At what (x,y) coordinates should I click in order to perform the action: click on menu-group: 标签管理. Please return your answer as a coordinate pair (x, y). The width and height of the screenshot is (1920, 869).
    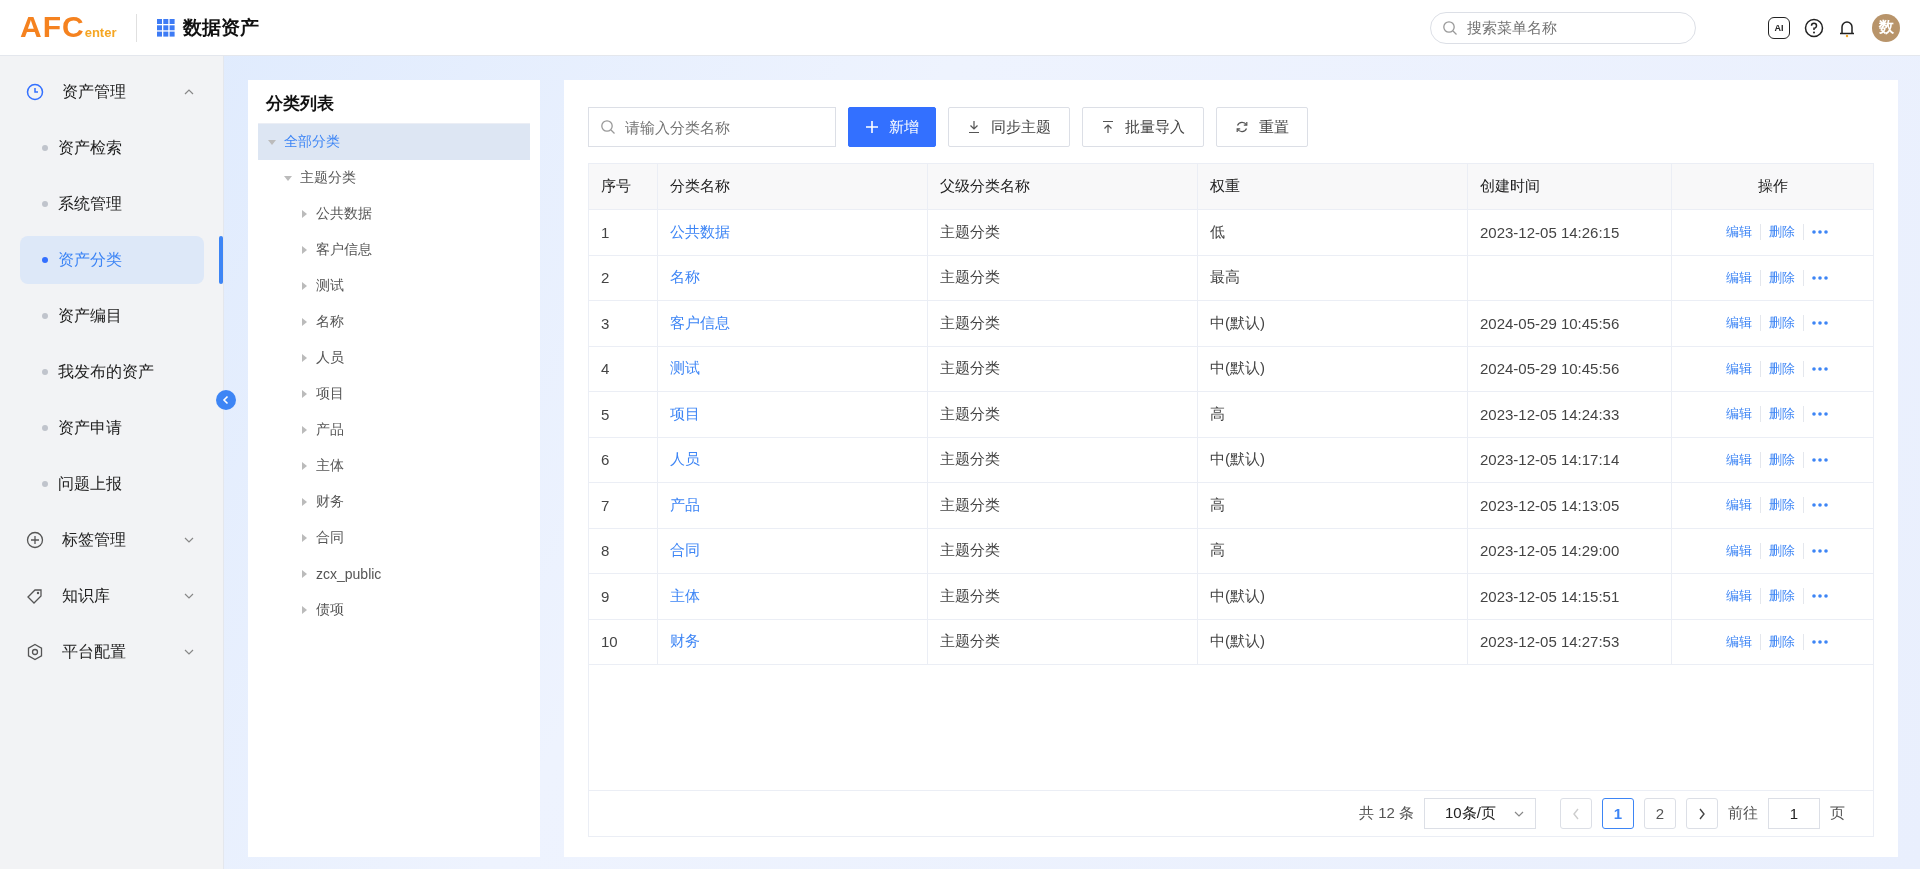
    Looking at the image, I should click on (111, 540).